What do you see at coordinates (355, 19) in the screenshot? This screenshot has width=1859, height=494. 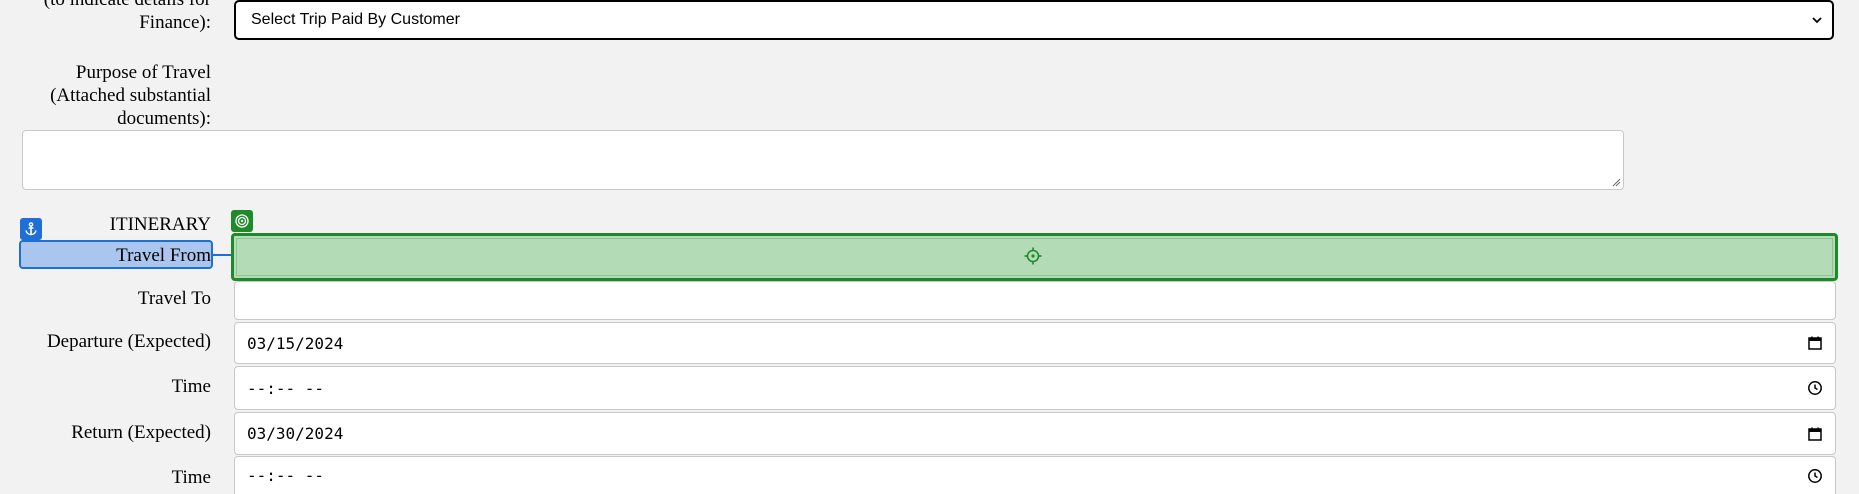 I see `paid-by-selected-value: Select Trip Paid By Customer` at bounding box center [355, 19].